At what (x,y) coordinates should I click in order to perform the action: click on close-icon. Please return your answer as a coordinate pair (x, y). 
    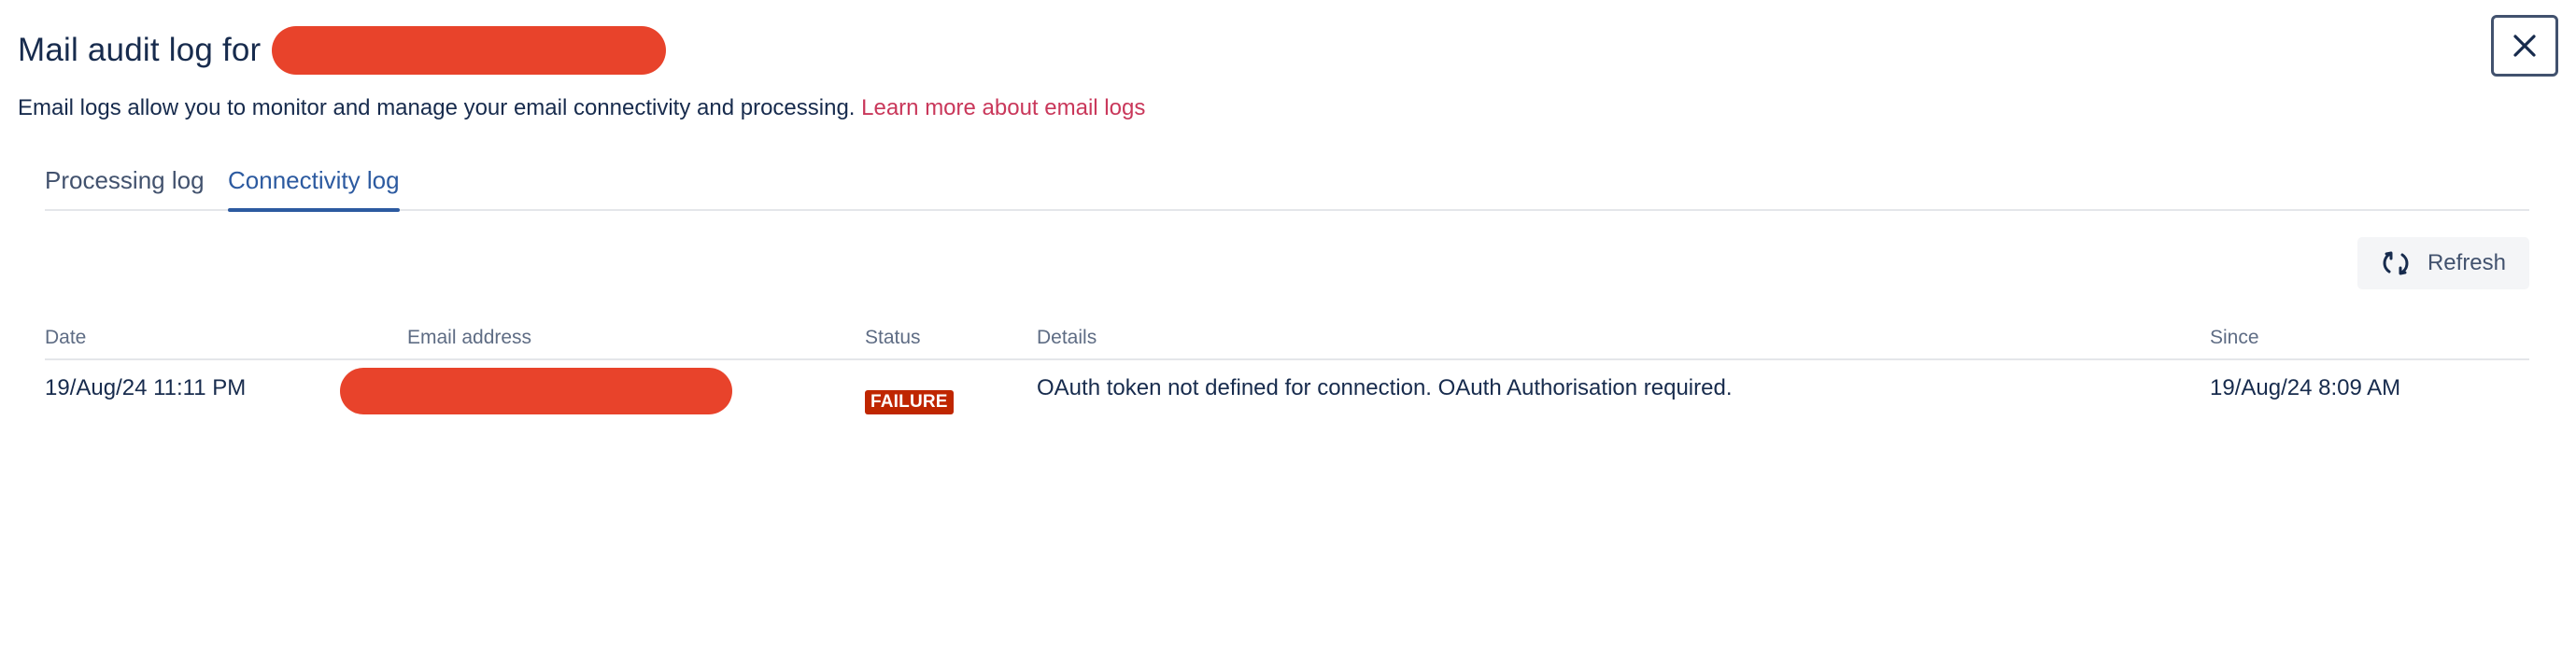
    Looking at the image, I should click on (2524, 46).